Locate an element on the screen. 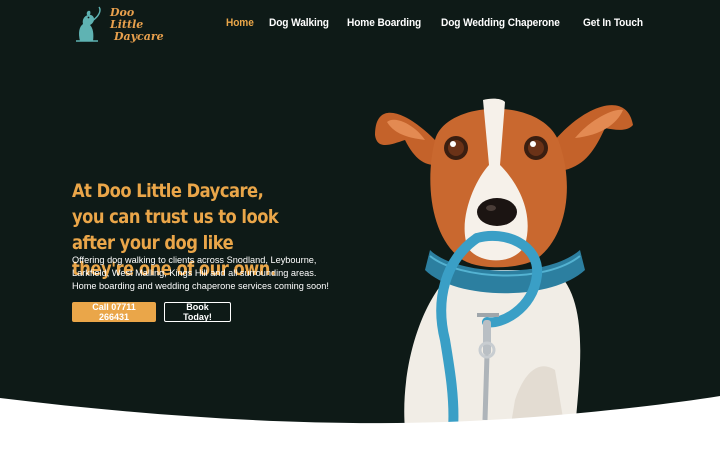 The image size is (720, 450). logo-text: Doo Little Daycare is located at coordinates (140, 25).